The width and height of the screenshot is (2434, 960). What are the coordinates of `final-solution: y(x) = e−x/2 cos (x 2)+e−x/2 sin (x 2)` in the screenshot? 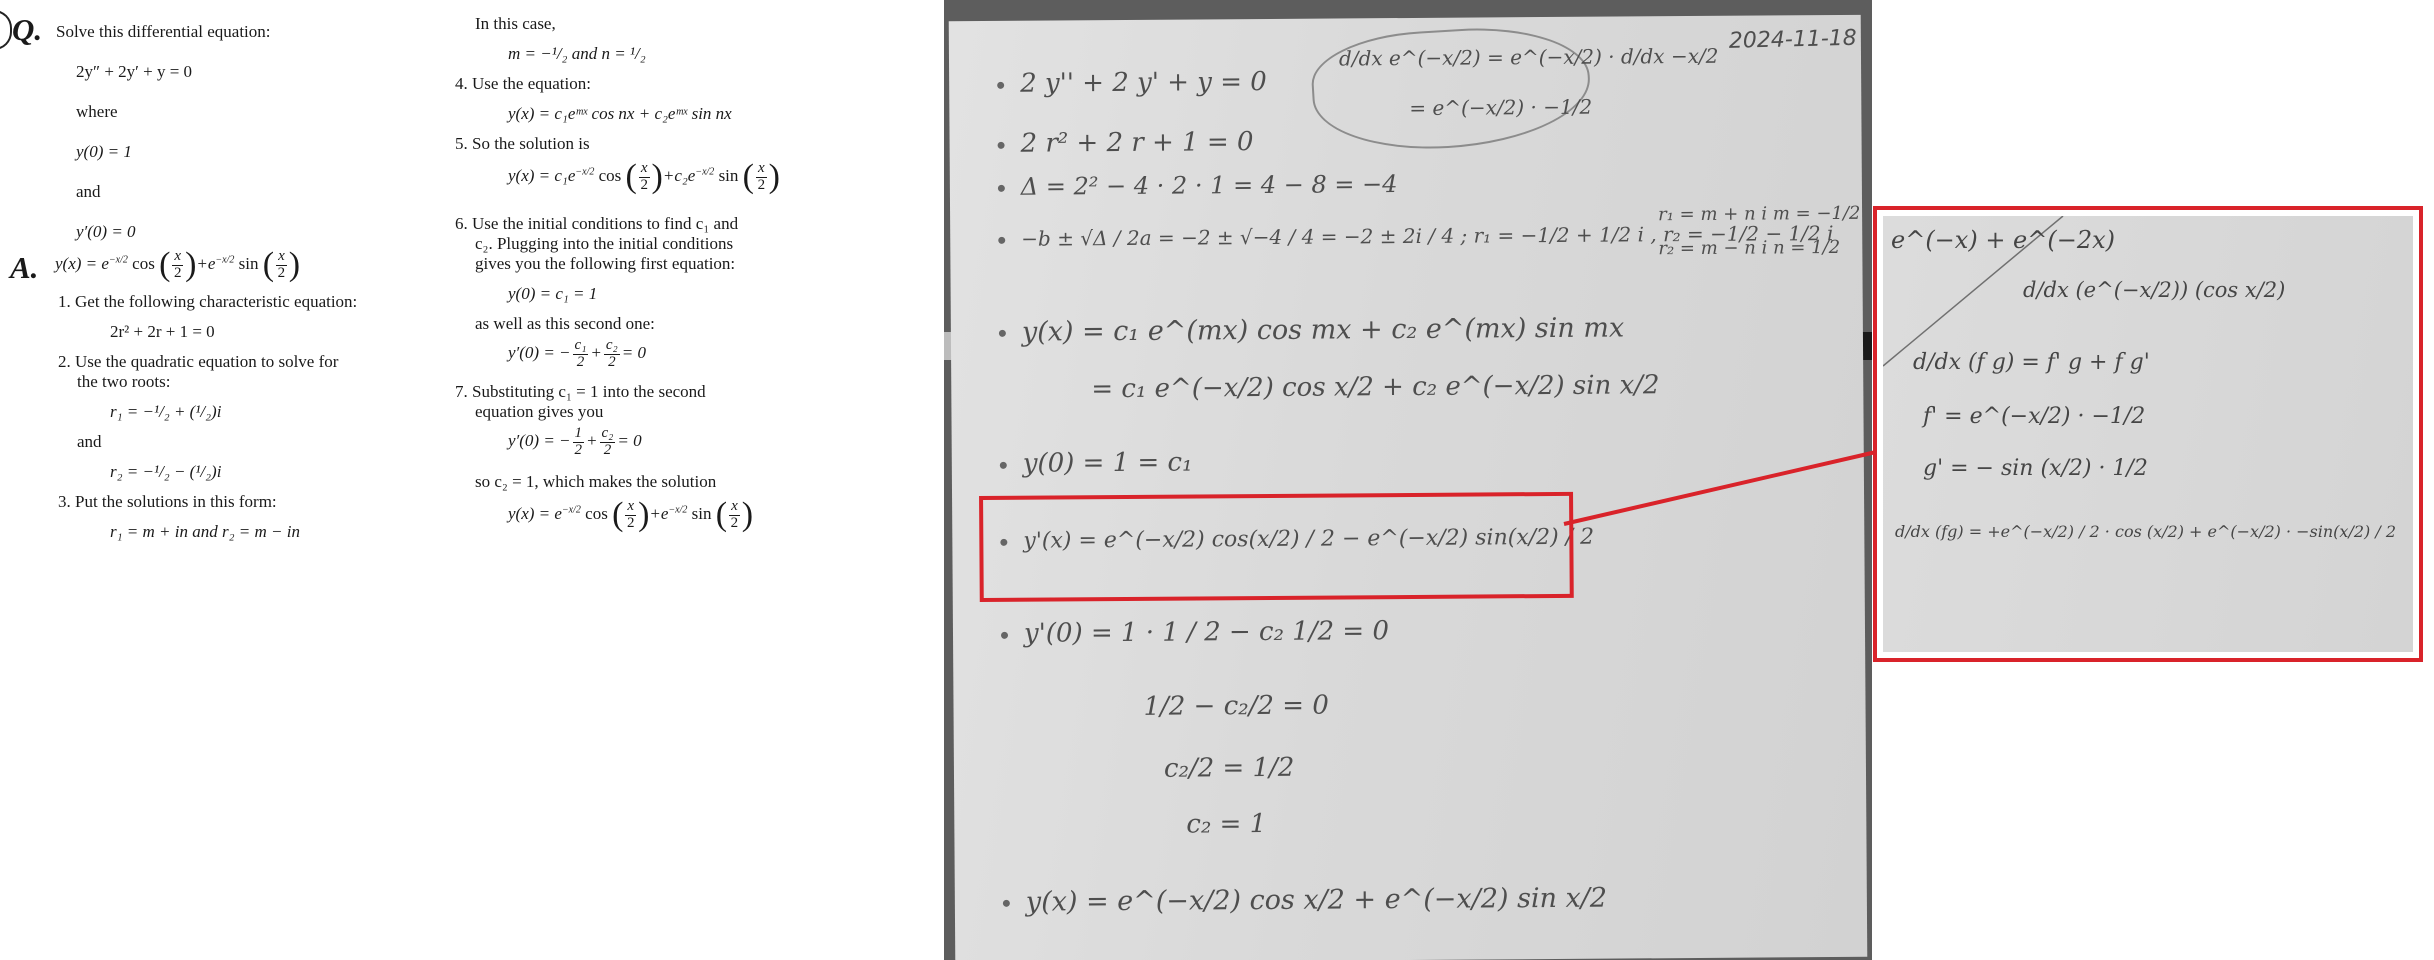 It's located at (631, 514).